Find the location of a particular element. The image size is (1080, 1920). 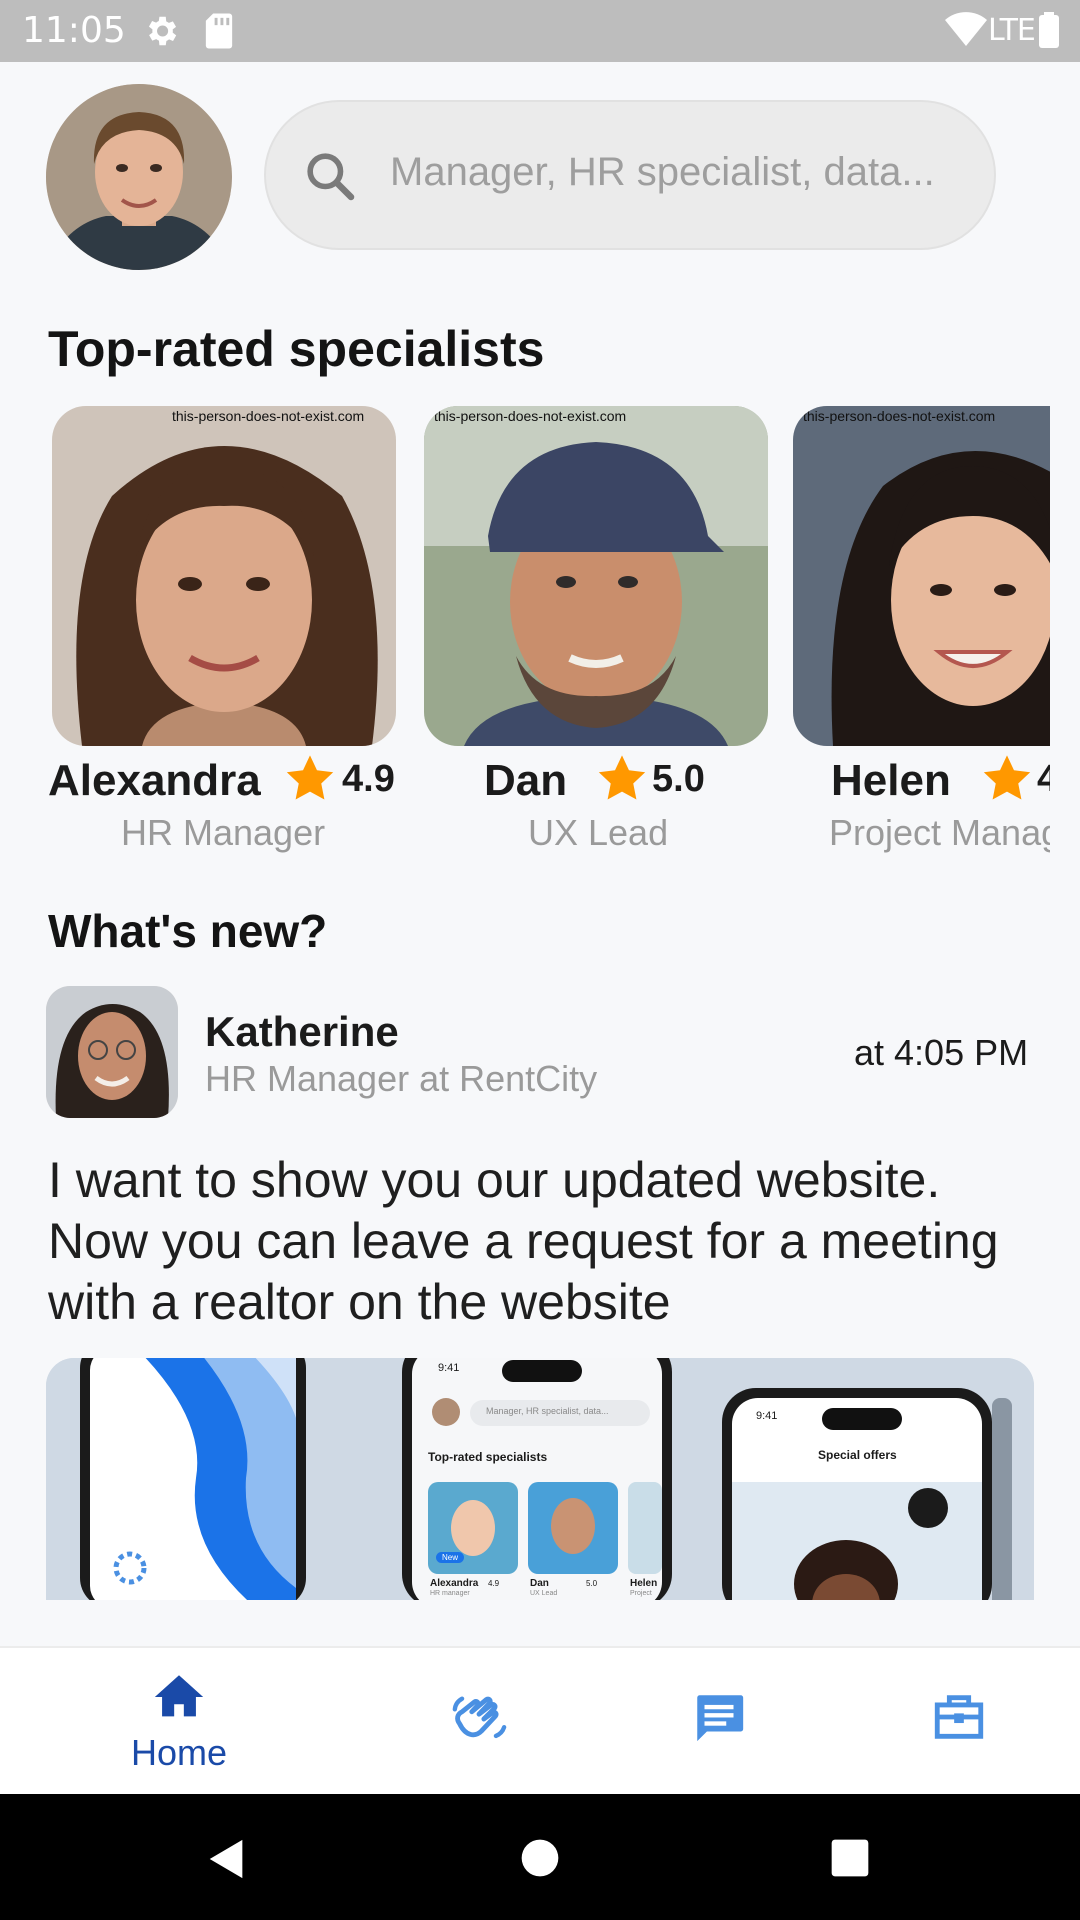

nav-home-label: Home is located at coordinates (179, 1752).